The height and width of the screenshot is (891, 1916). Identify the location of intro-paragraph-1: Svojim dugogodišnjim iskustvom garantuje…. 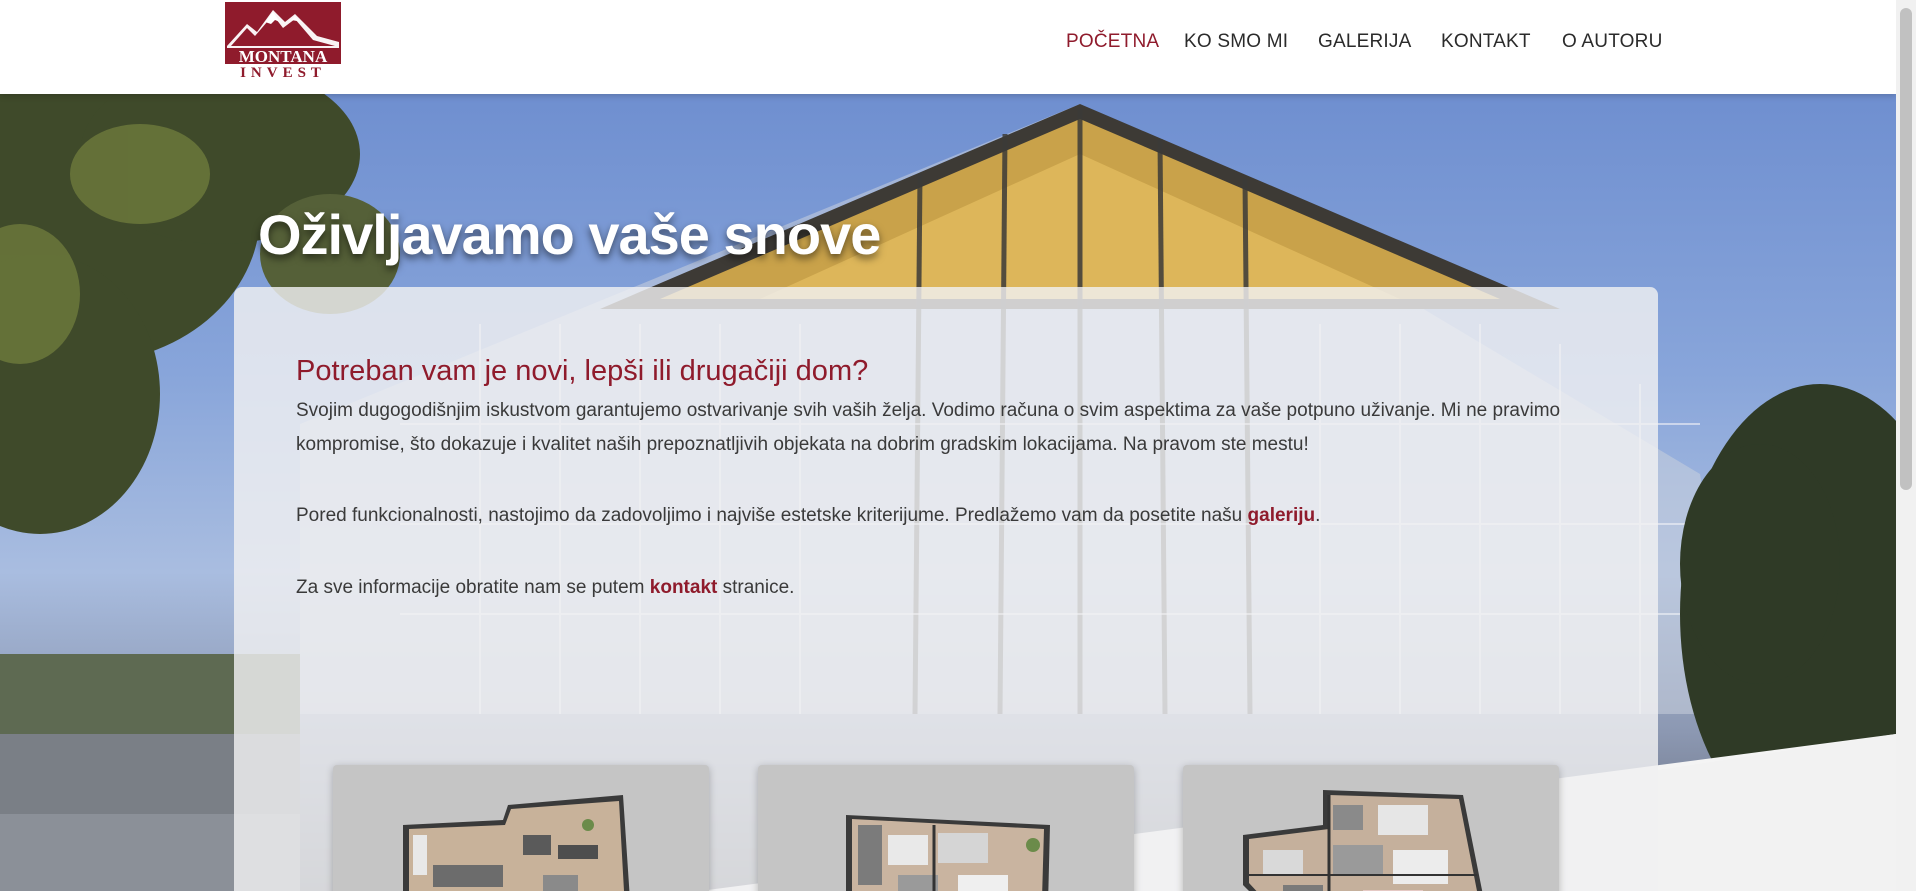
(928, 427).